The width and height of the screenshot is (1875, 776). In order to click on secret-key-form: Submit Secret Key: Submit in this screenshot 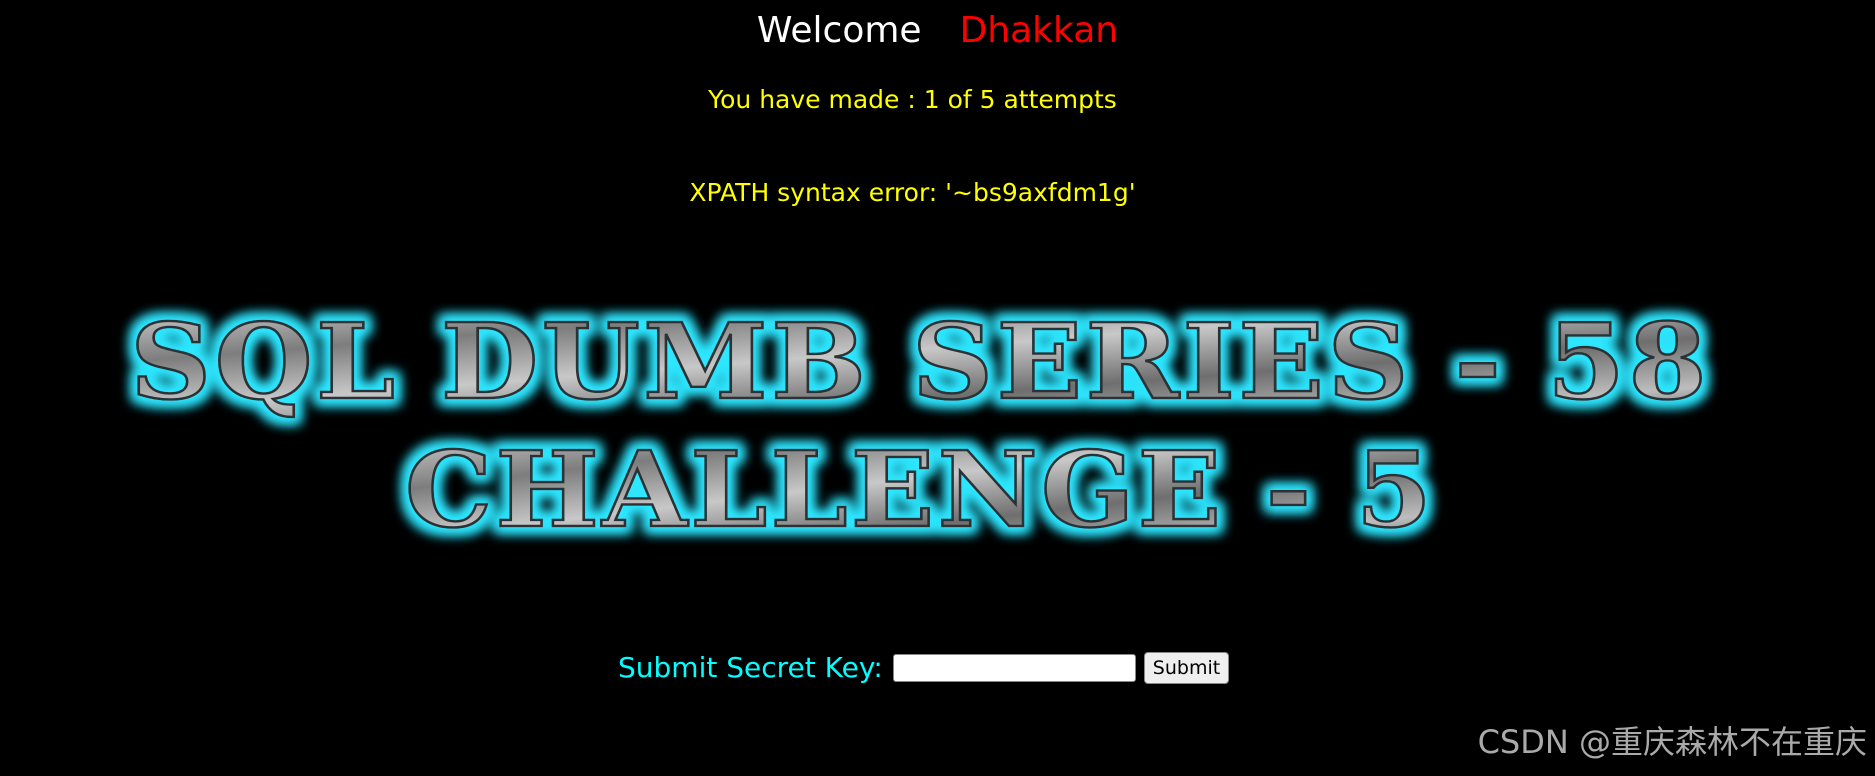, I will do `click(924, 668)`.